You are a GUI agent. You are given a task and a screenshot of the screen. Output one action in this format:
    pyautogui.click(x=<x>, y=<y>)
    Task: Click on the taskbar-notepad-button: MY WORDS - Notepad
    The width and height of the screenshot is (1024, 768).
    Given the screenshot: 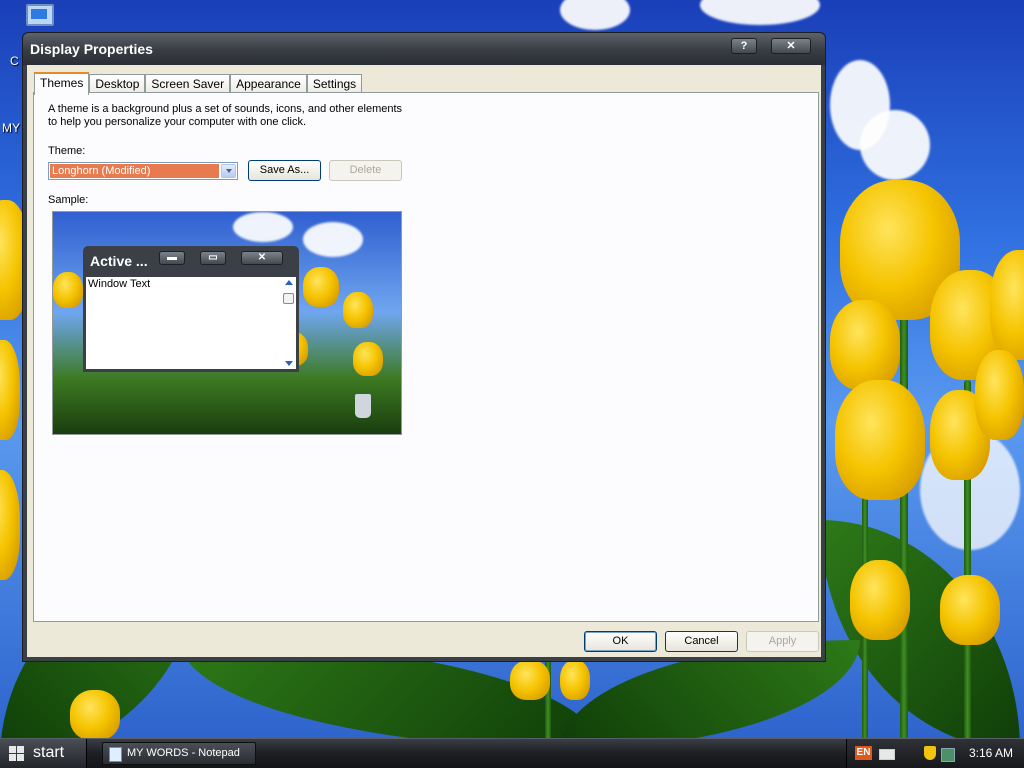 What is the action you would take?
    pyautogui.click(x=179, y=753)
    